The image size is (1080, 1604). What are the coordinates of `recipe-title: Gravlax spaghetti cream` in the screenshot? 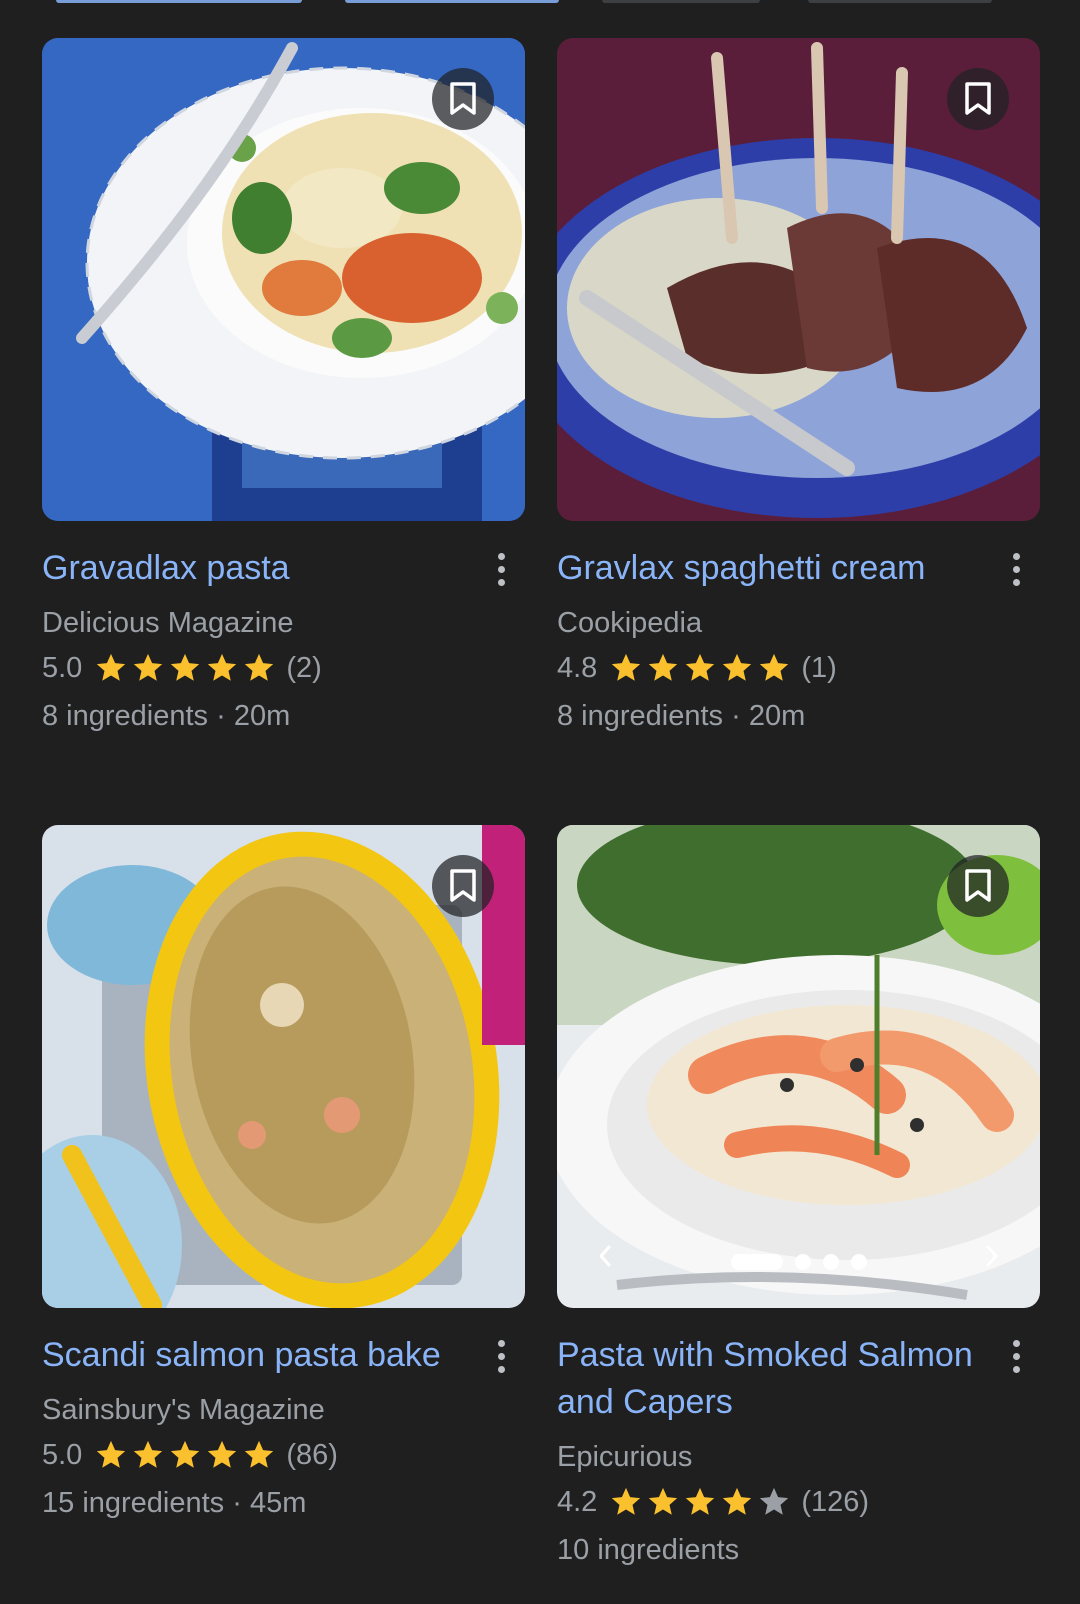 It's located at (768, 568).